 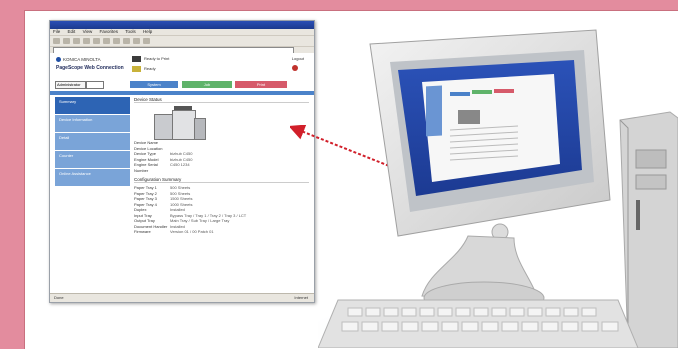 What do you see at coordinates (221, 232) in the screenshot?
I see `info-row: Firmware Version 01 / 00 Patch 01` at bounding box center [221, 232].